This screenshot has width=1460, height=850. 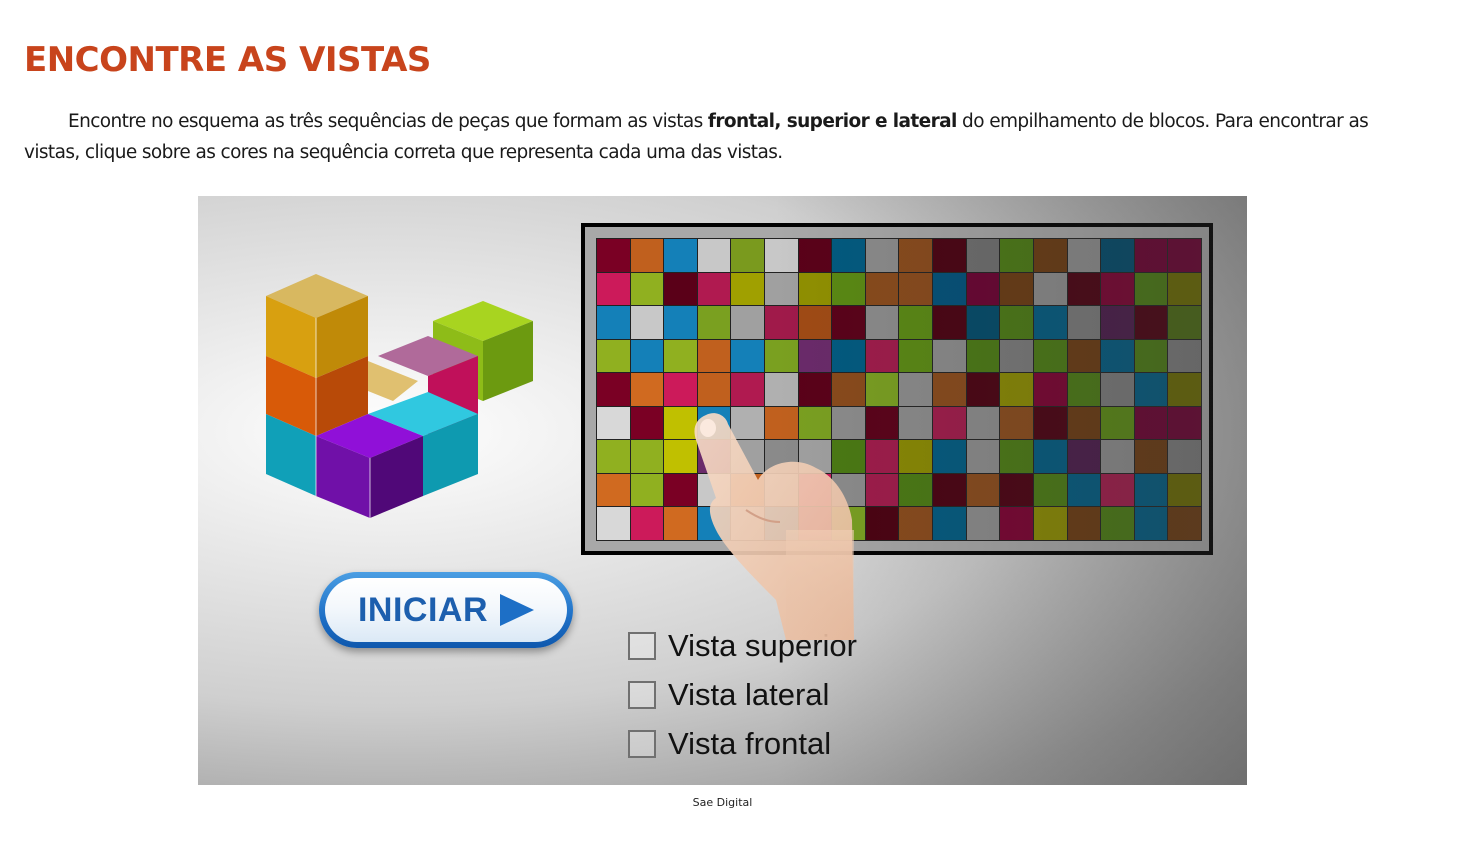 I want to click on checkbox-vista-frontal, so click(x=642, y=743).